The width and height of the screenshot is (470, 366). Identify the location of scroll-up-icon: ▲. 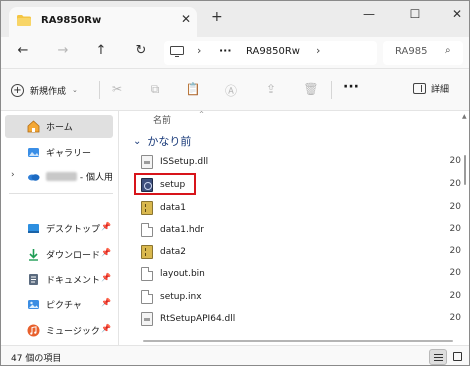
(464, 116).